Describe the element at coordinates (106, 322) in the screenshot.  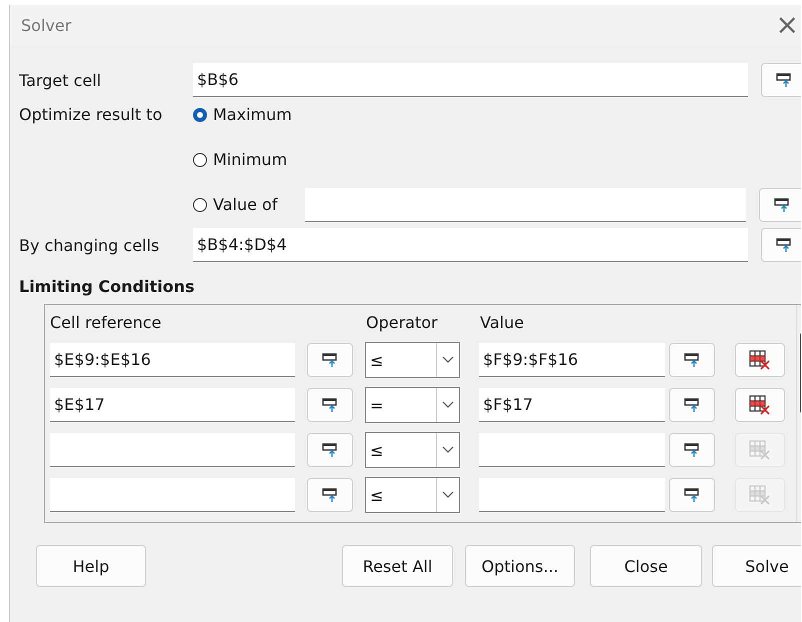
I see `column-header: Cell reference` at that location.